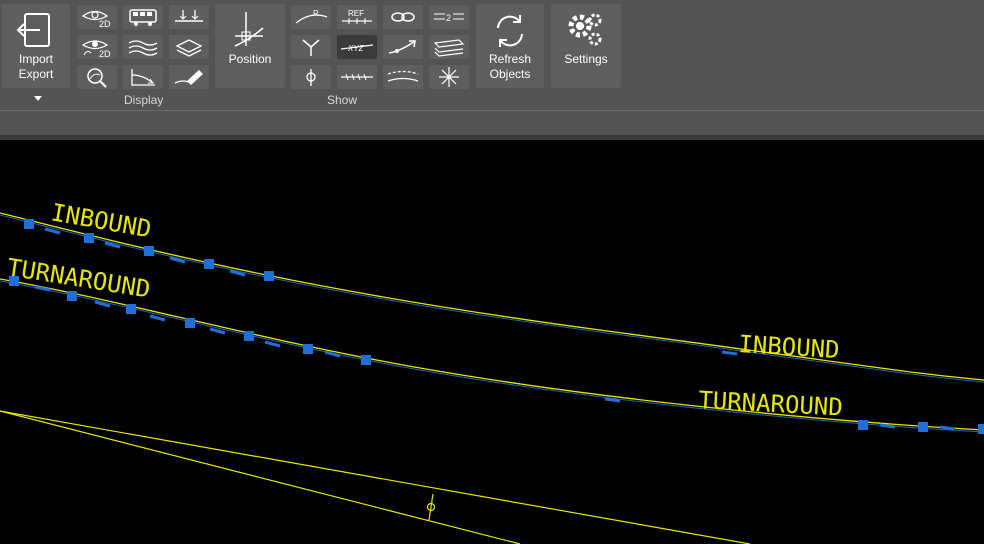 The height and width of the screenshot is (544, 984). What do you see at coordinates (771, 404) in the screenshot?
I see `turnaround-label-right: TURNAROUND` at bounding box center [771, 404].